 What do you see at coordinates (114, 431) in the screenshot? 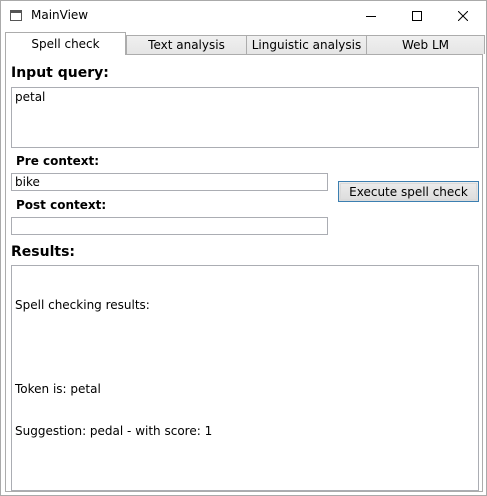
I see `results-line: Suggestion: pedal - with score: 1` at bounding box center [114, 431].